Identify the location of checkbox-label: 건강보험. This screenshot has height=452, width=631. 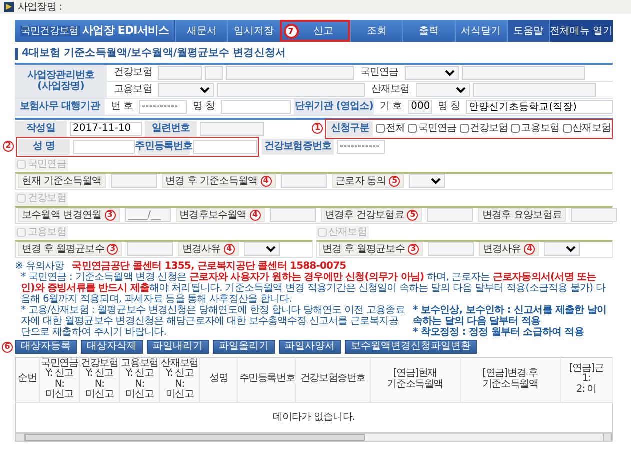
(489, 128).